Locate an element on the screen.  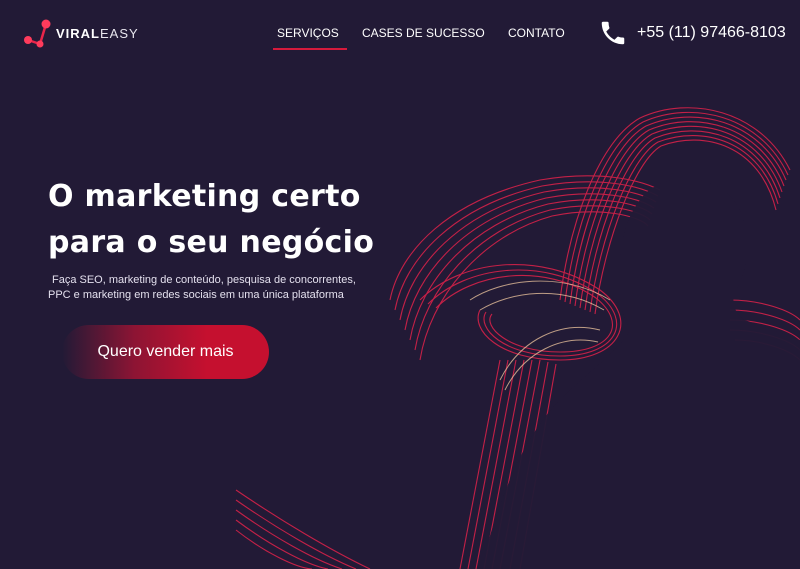
brand-name-light: EASY is located at coordinates (119, 33).